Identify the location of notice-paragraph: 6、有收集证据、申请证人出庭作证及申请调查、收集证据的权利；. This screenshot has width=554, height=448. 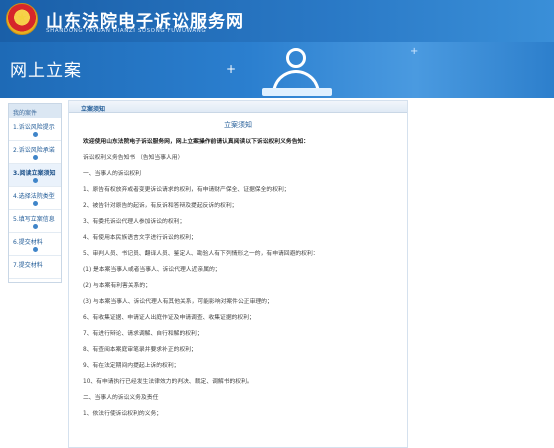
(169, 318).